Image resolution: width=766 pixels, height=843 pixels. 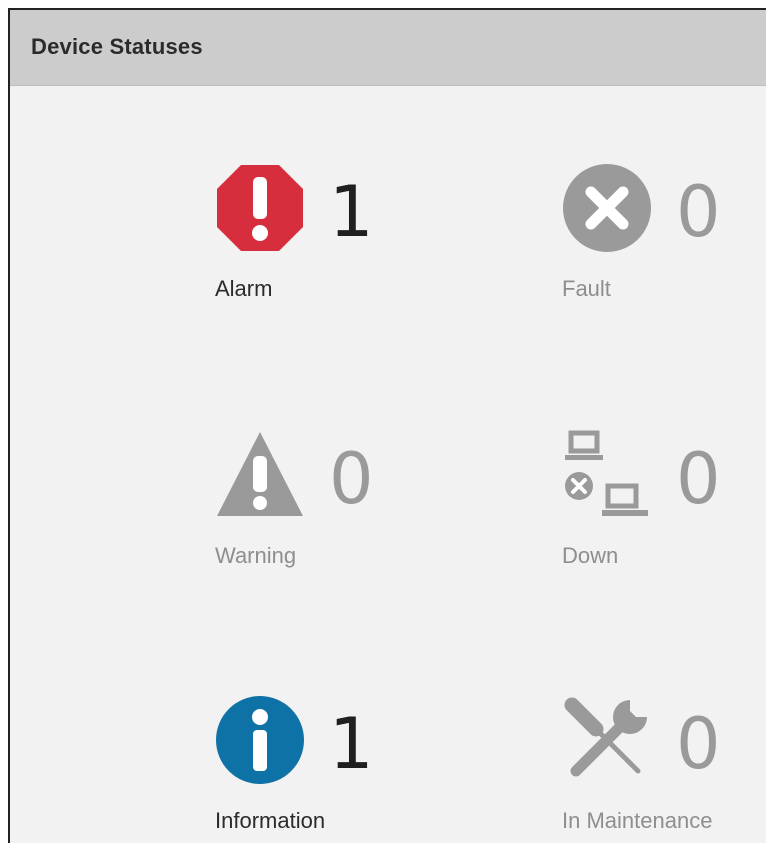 What do you see at coordinates (315, 253) in the screenshot?
I see `status-tile-alarm: 1 Alarm` at bounding box center [315, 253].